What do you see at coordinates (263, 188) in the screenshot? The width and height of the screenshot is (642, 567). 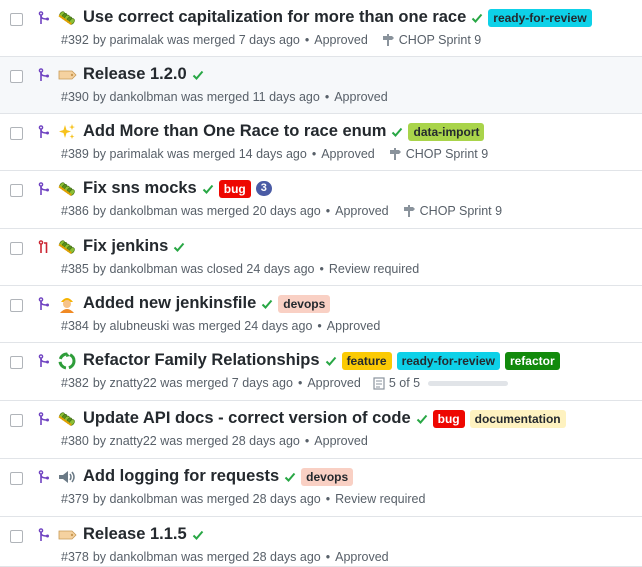 I see `comment-count-badge: 3` at bounding box center [263, 188].